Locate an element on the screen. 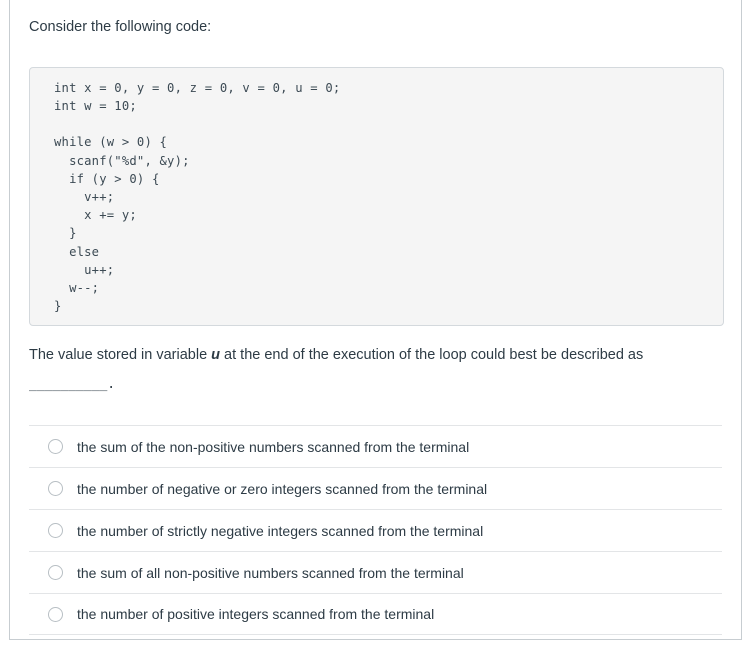  statement-blank: __________. is located at coordinates (72, 385).